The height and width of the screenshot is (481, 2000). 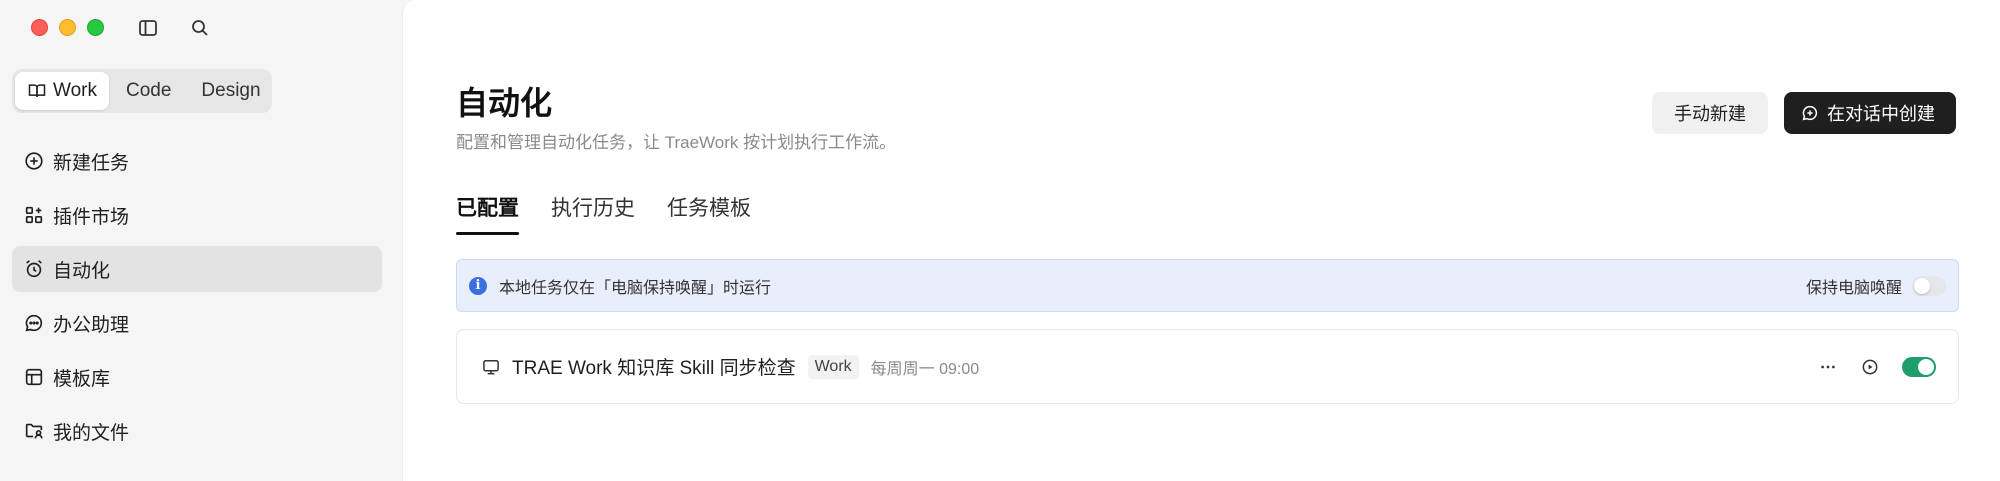 What do you see at coordinates (491, 366) in the screenshot?
I see `monitor-icon` at bounding box center [491, 366].